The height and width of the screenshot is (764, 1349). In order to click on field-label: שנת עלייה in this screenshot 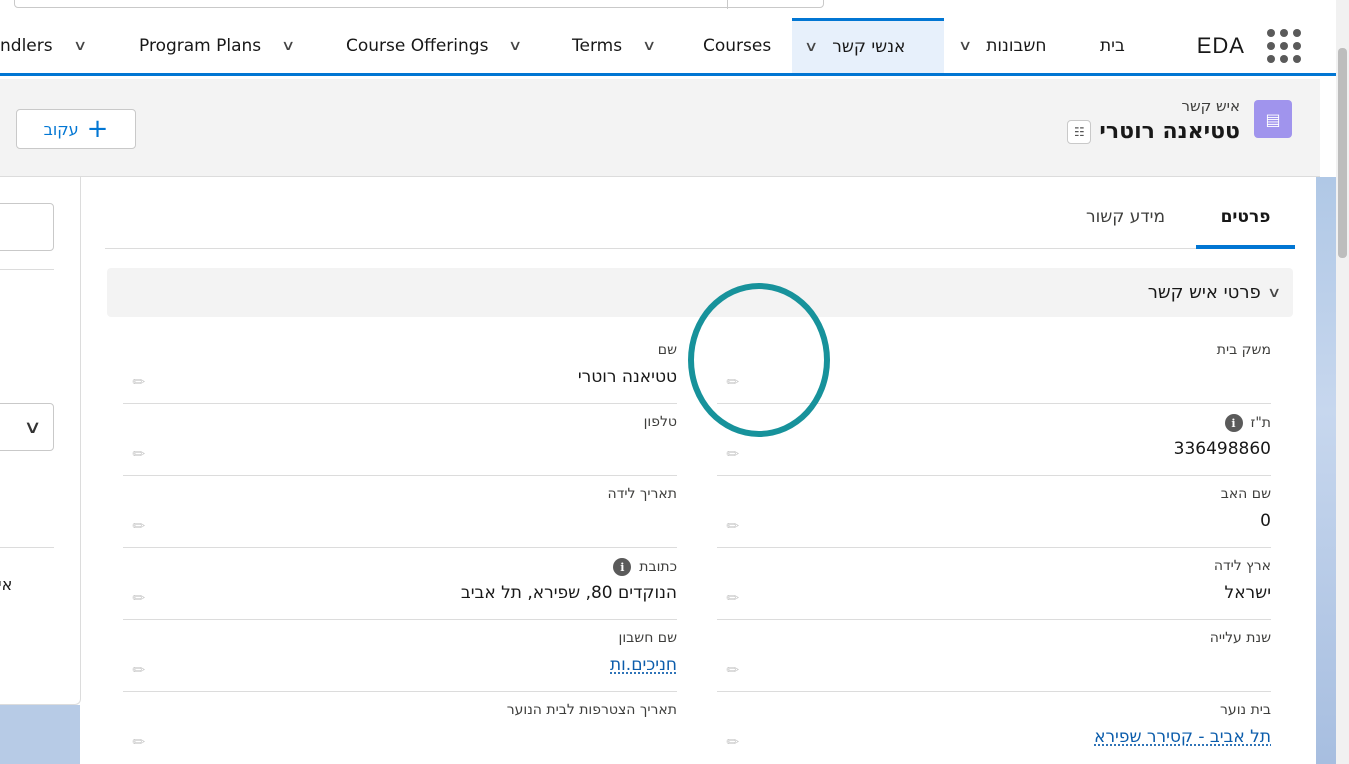, I will do `click(1240, 638)`.